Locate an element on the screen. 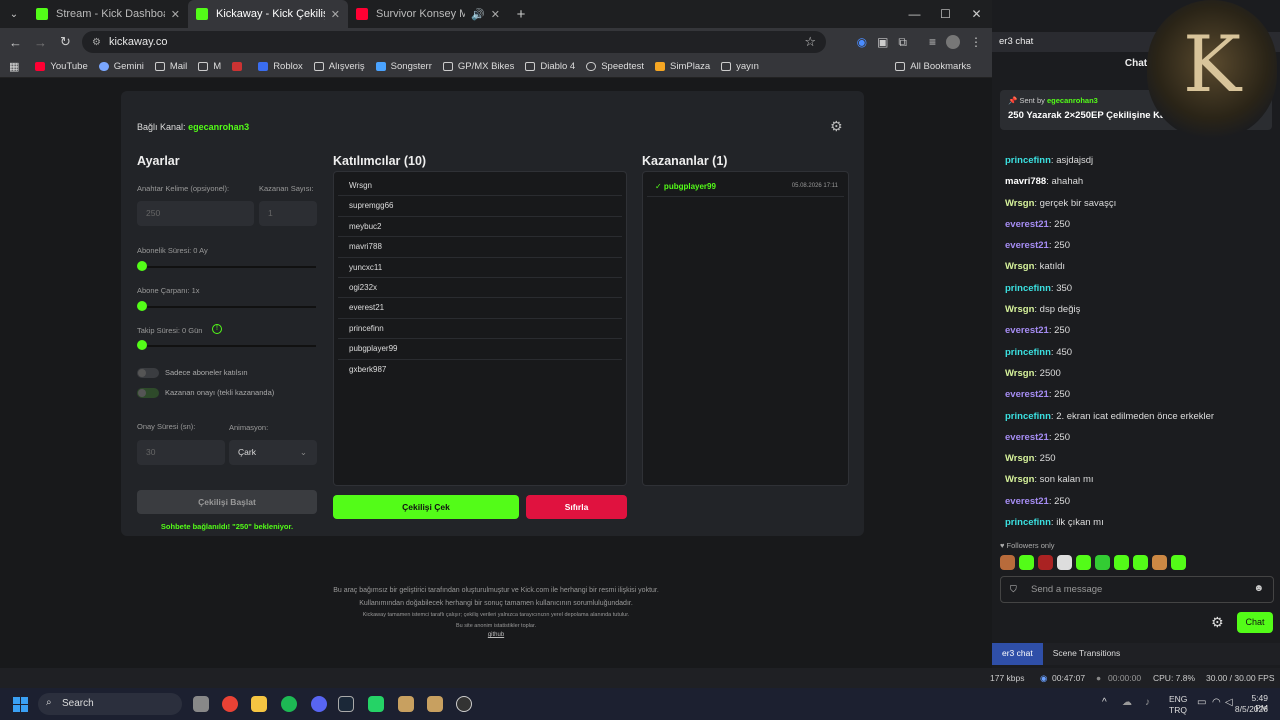 This screenshot has height=720, width=1280. github-link: github is located at coordinates (496, 635).